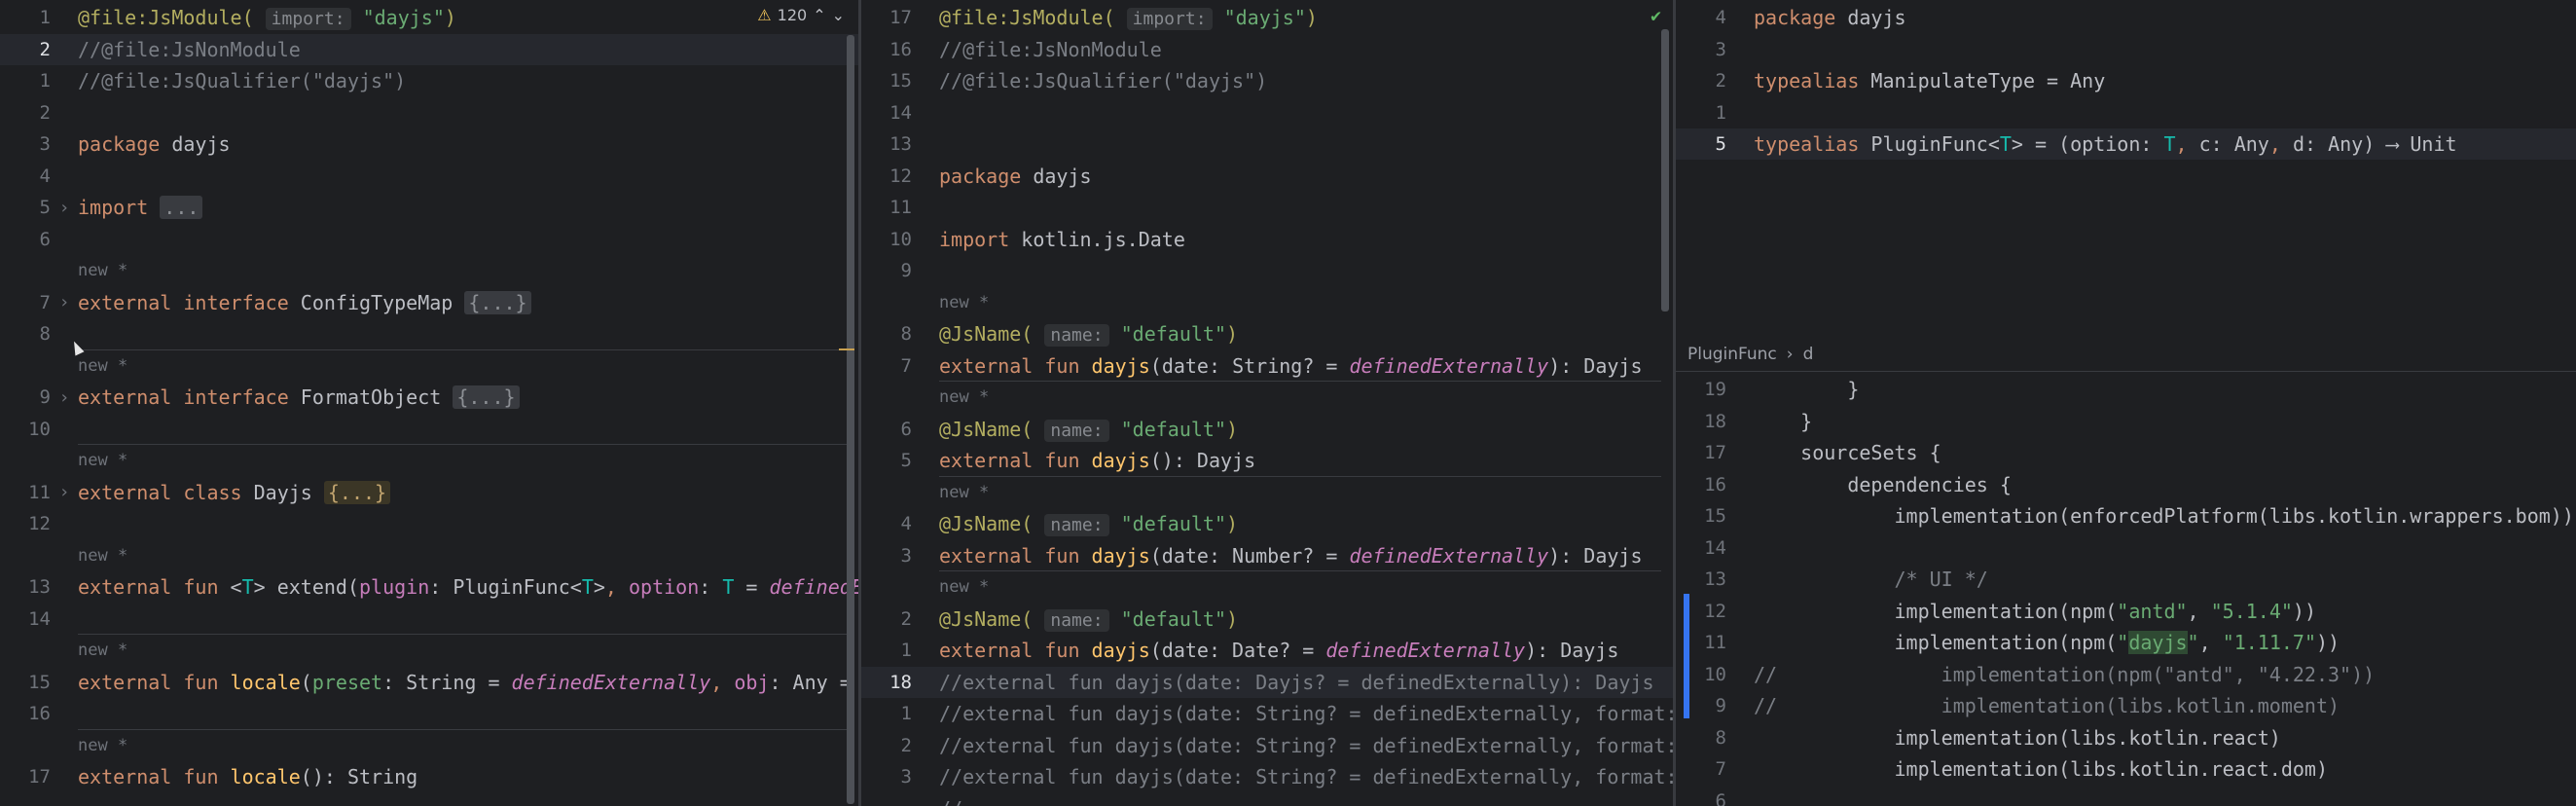  I want to click on code-line: 6 @JsName( name: "default"), so click(1267, 429).